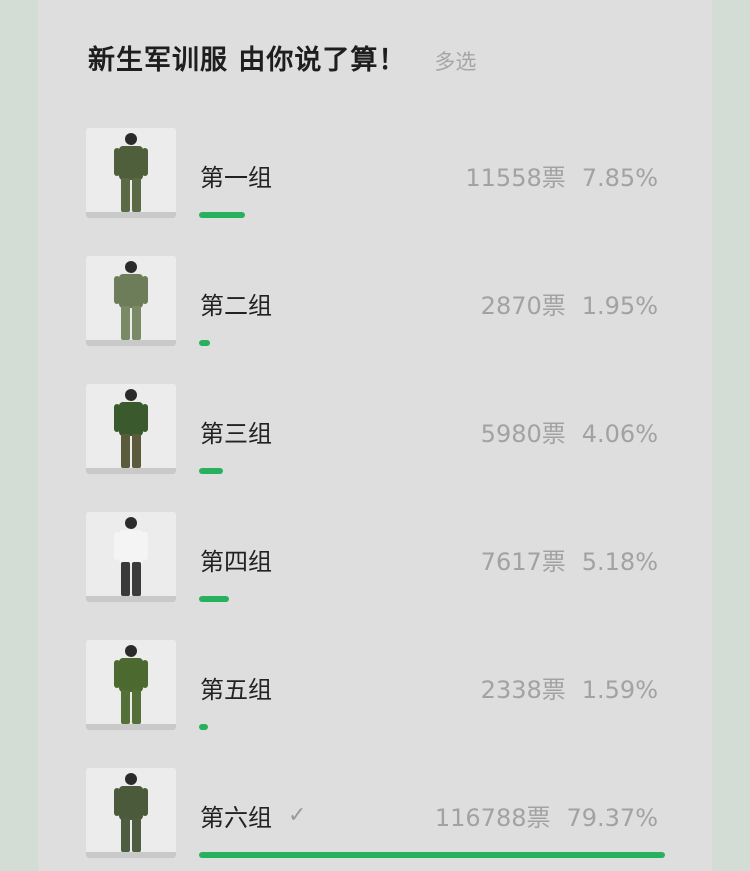 Image resolution: width=750 pixels, height=871 pixels. Describe the element at coordinates (523, 562) in the screenshot. I see `vote-count: 7617票` at that location.